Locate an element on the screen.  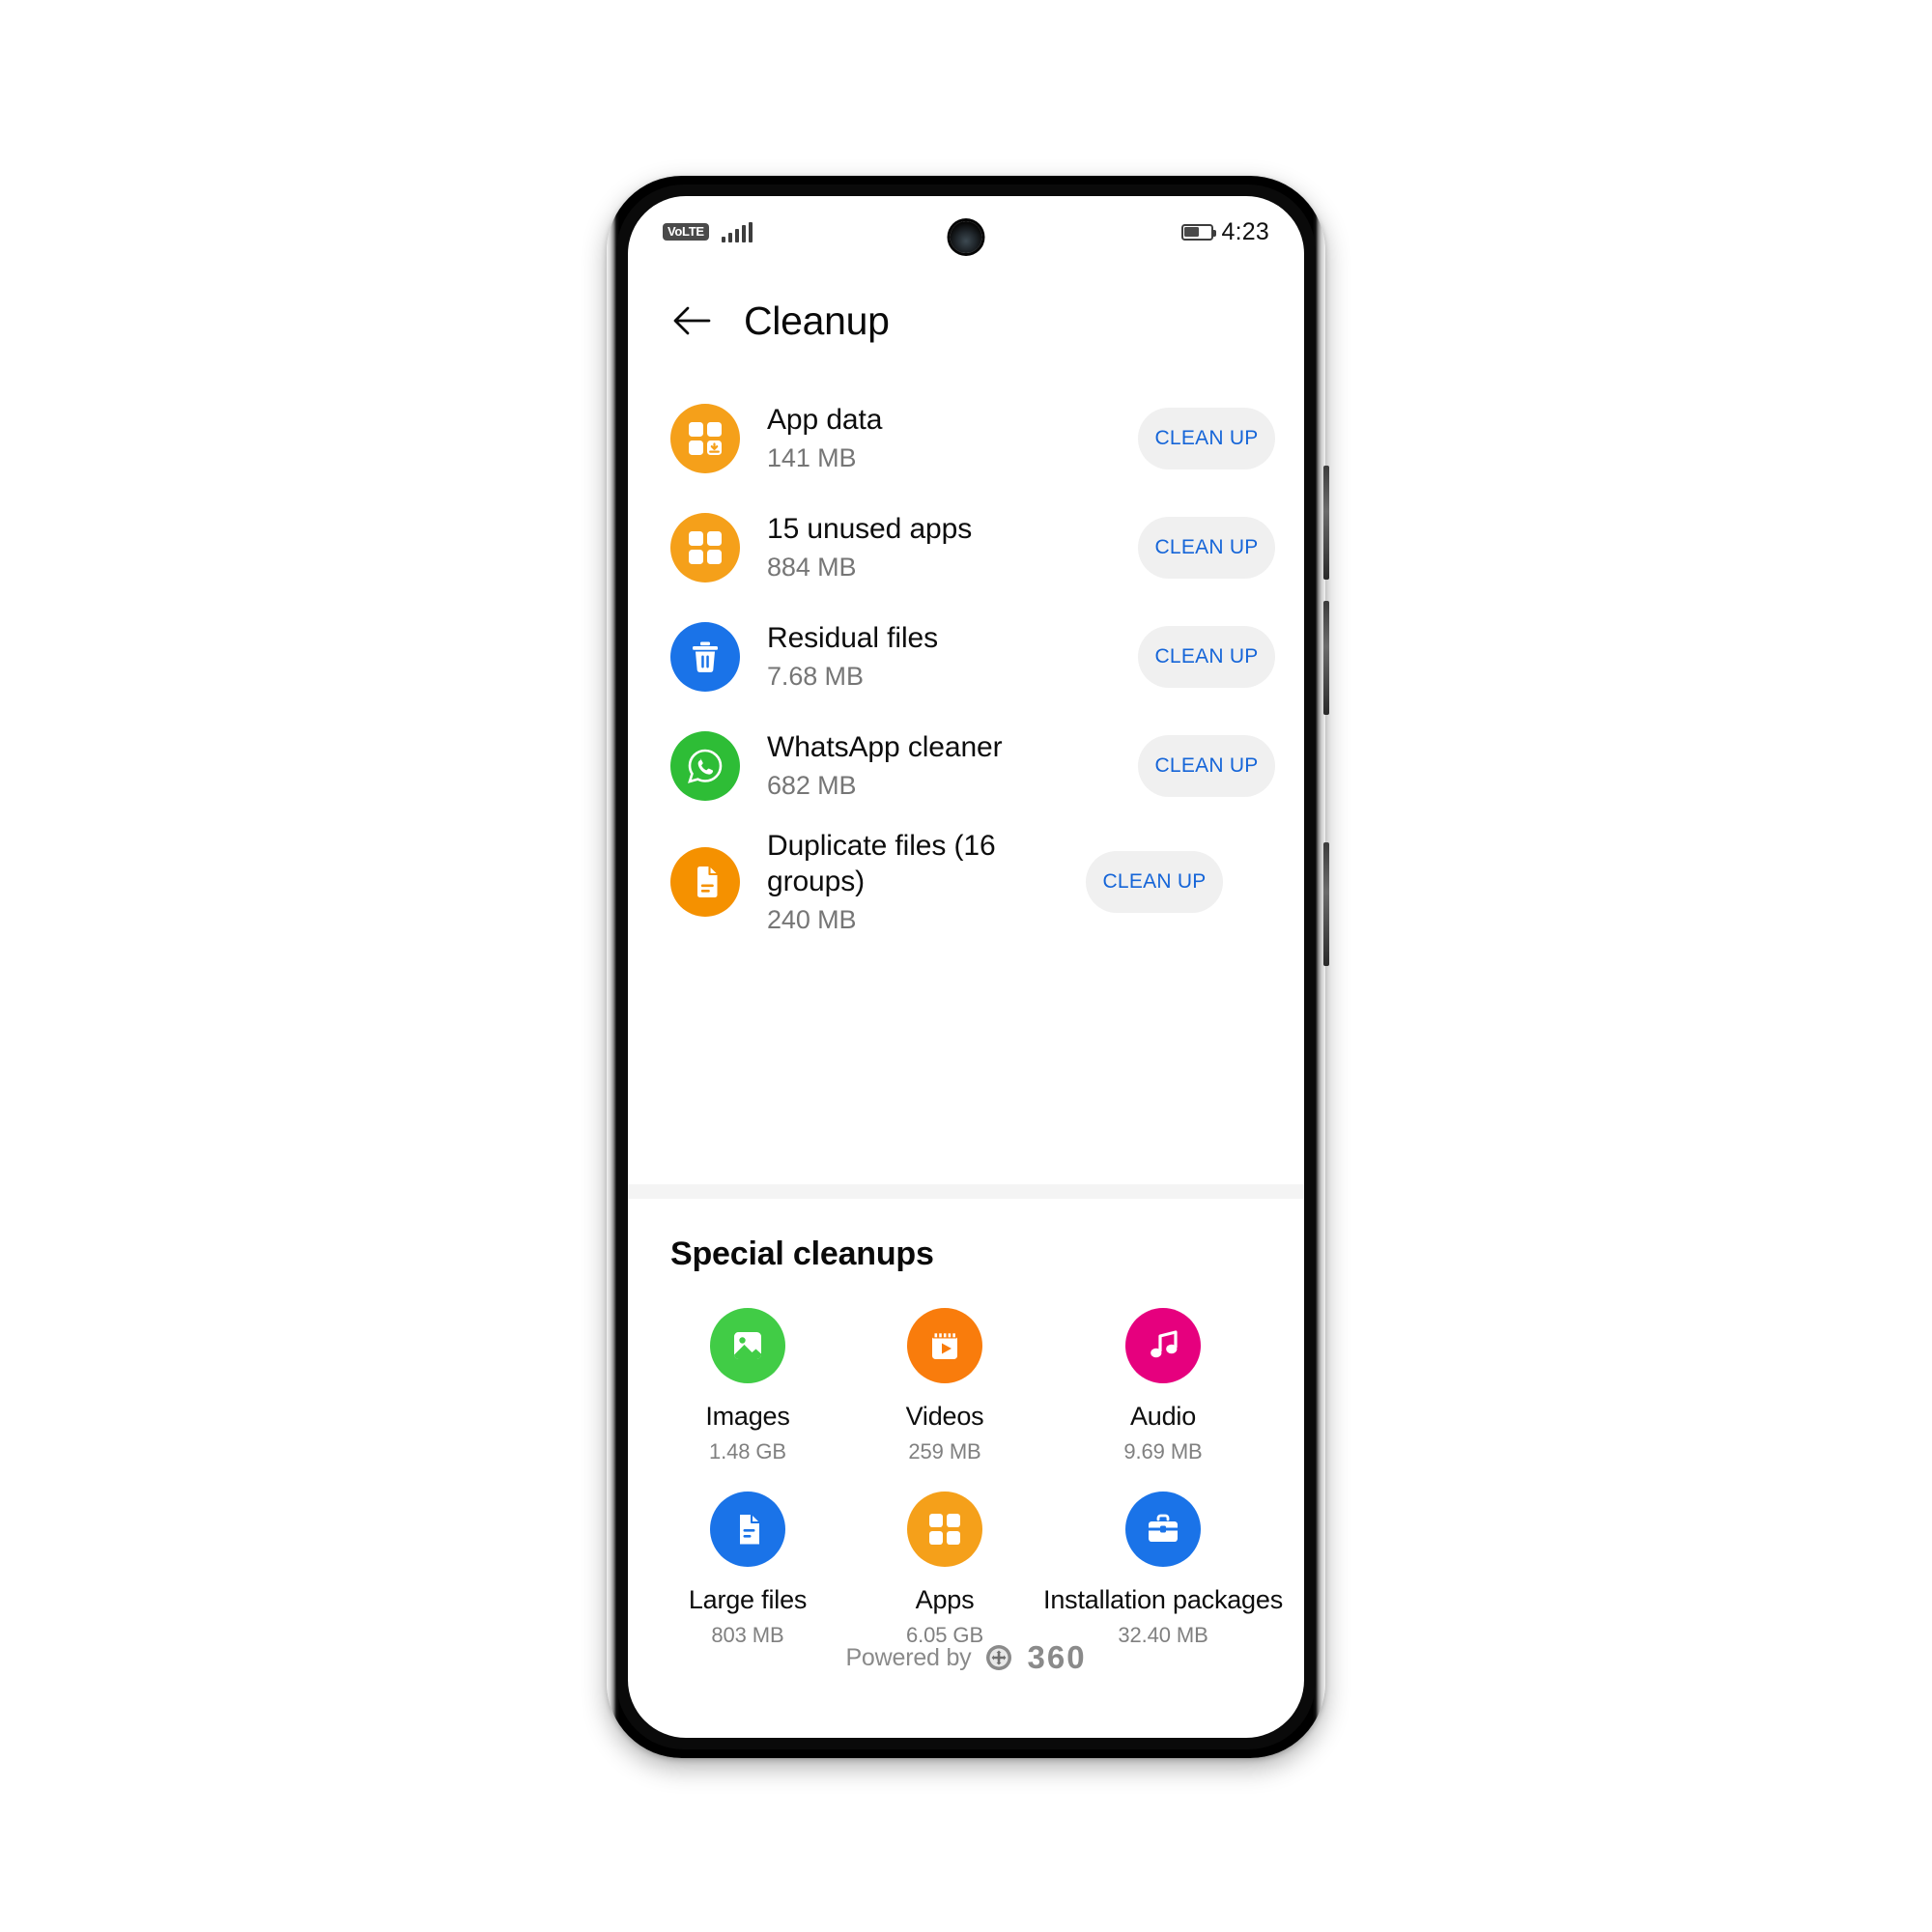
special-item-size: 259 MB is located at coordinates (944, 1451).